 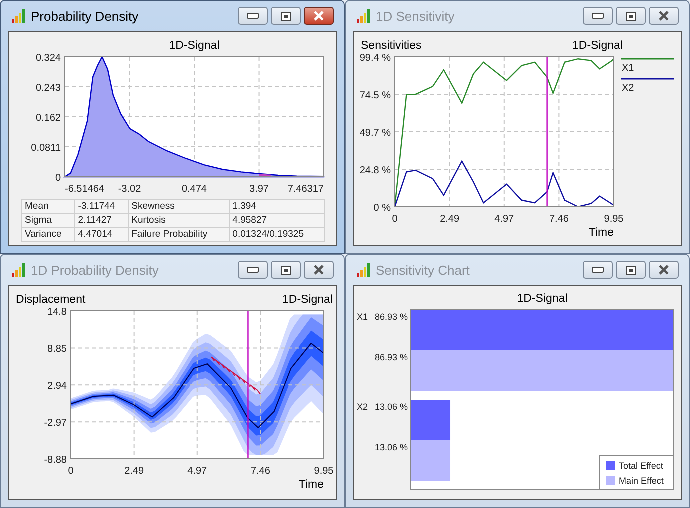 I want to click on tick-label: 0.162, so click(x=48, y=118).